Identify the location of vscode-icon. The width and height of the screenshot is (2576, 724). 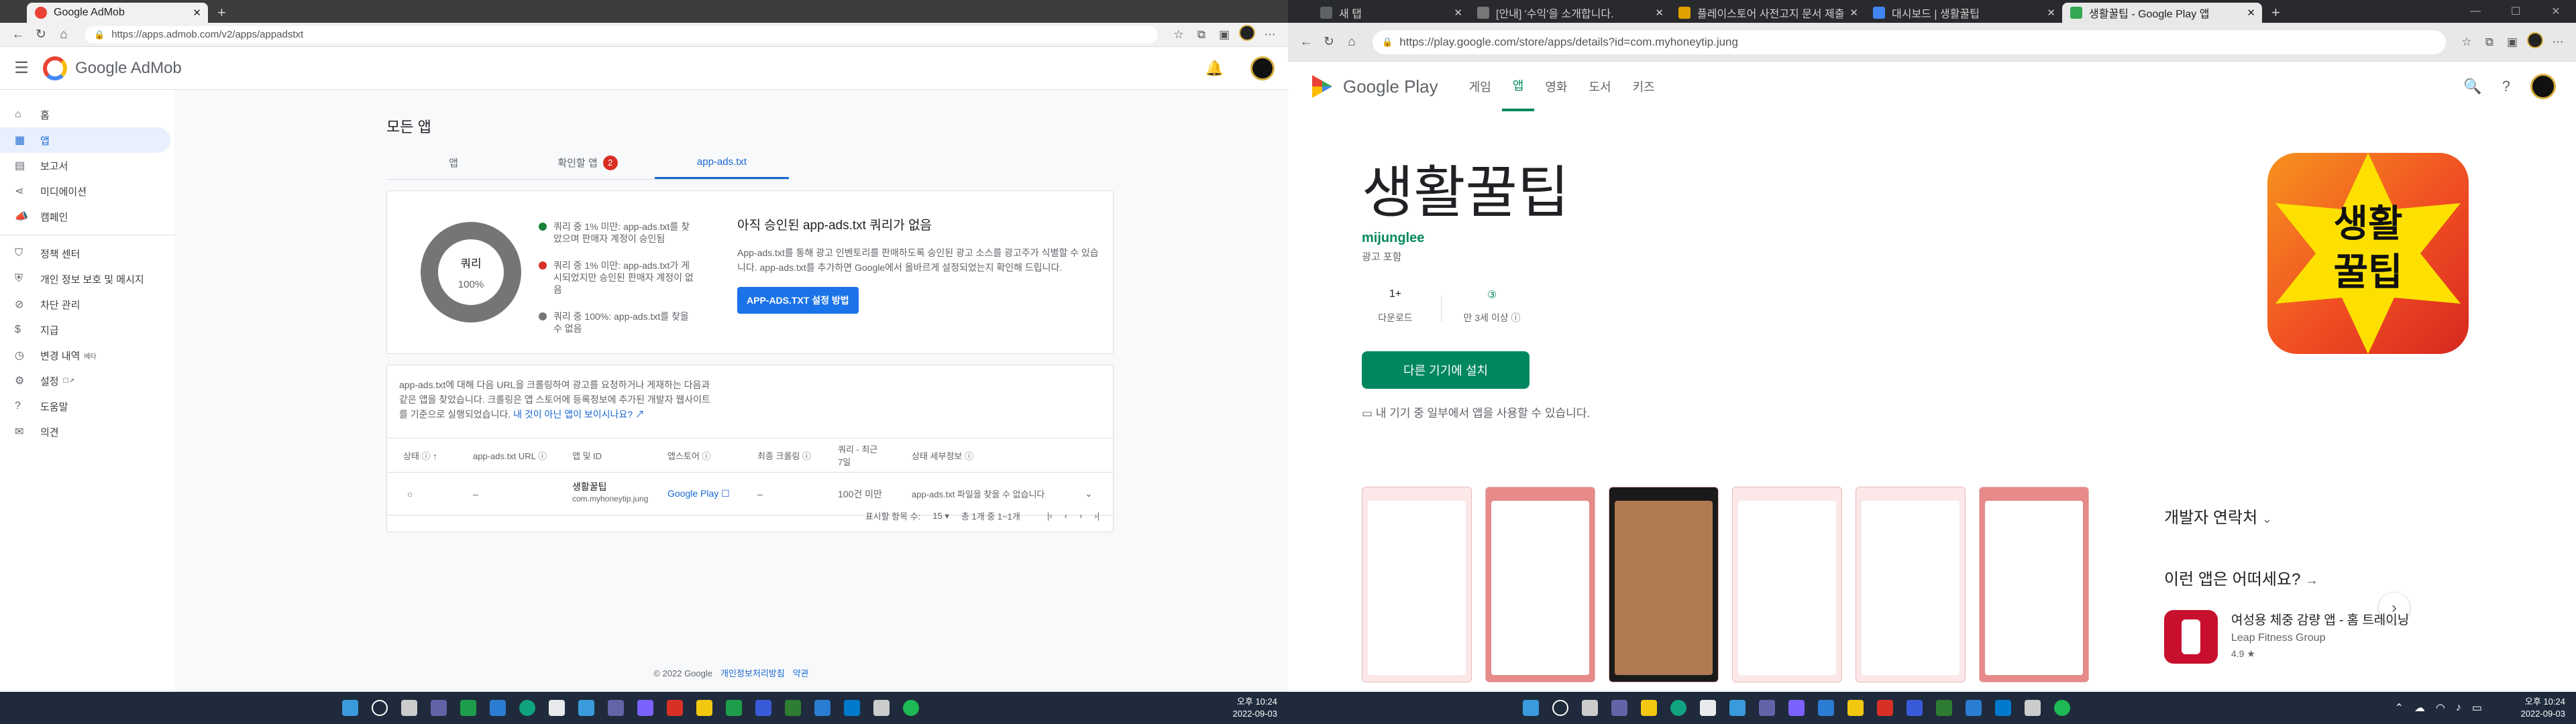
(852, 708).